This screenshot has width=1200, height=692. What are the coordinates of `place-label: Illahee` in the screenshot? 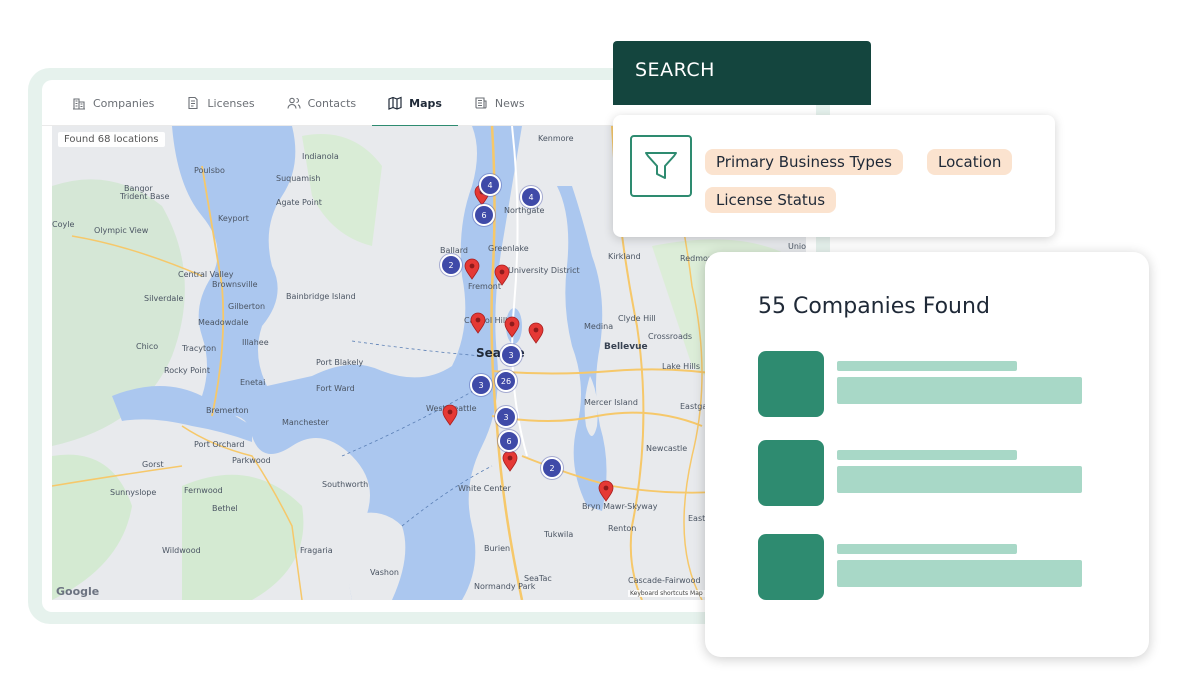 It's located at (255, 342).